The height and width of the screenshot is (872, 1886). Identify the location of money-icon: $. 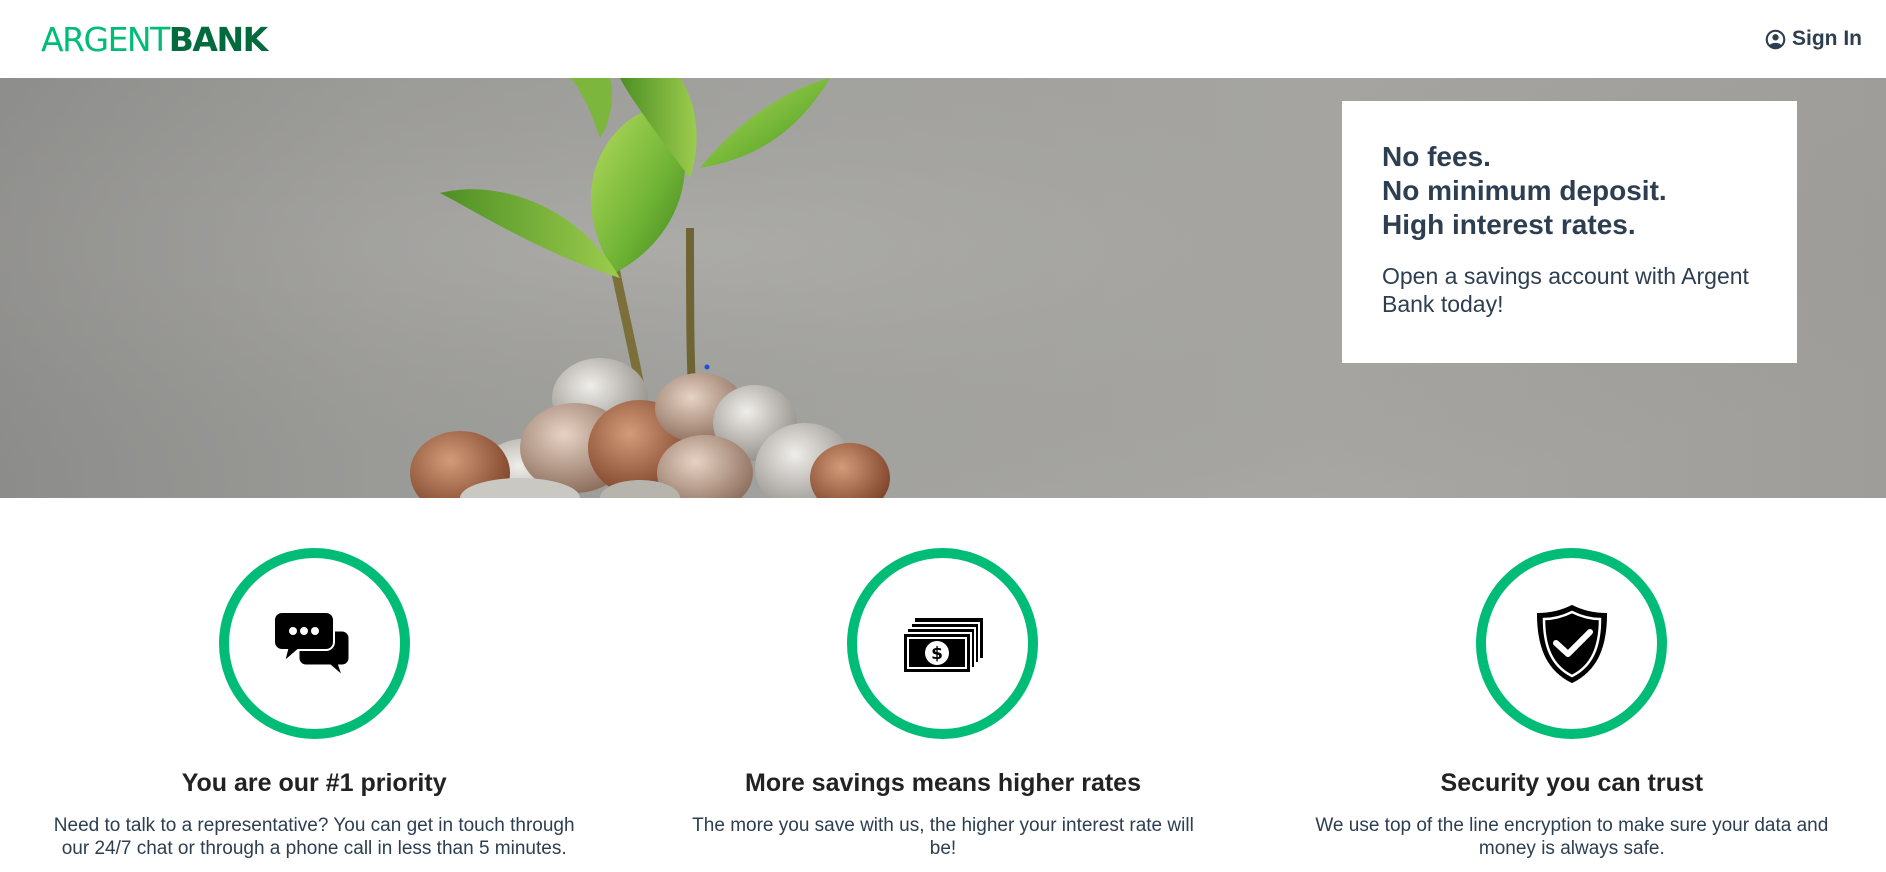
(943, 643).